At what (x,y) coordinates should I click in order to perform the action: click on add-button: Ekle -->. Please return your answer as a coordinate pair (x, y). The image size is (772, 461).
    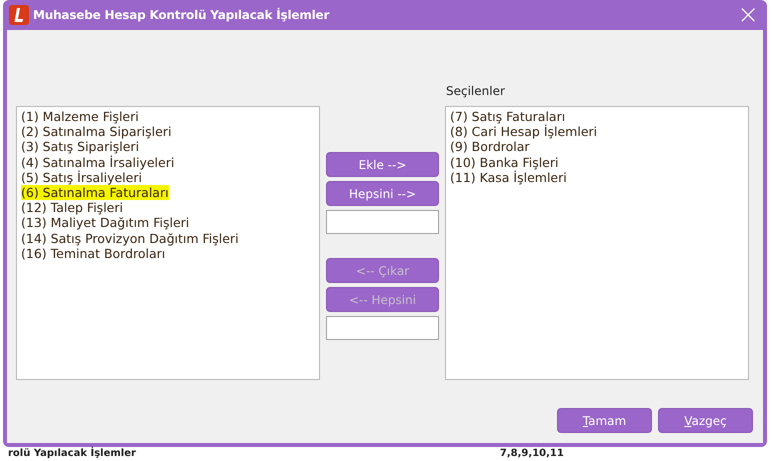
    Looking at the image, I should click on (382, 164).